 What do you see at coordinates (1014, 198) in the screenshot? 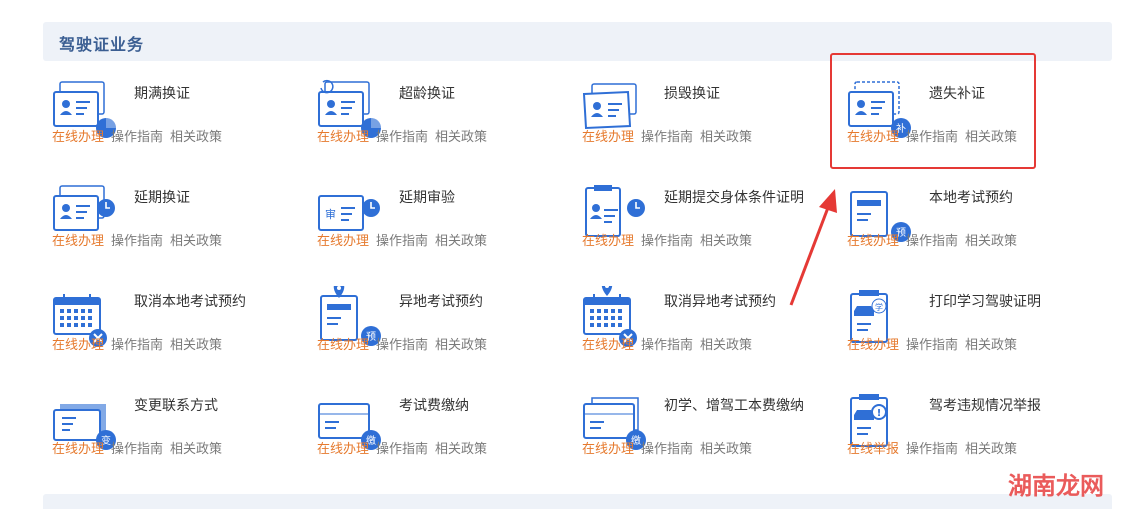
I see `service-title: 本地考试预约` at bounding box center [1014, 198].